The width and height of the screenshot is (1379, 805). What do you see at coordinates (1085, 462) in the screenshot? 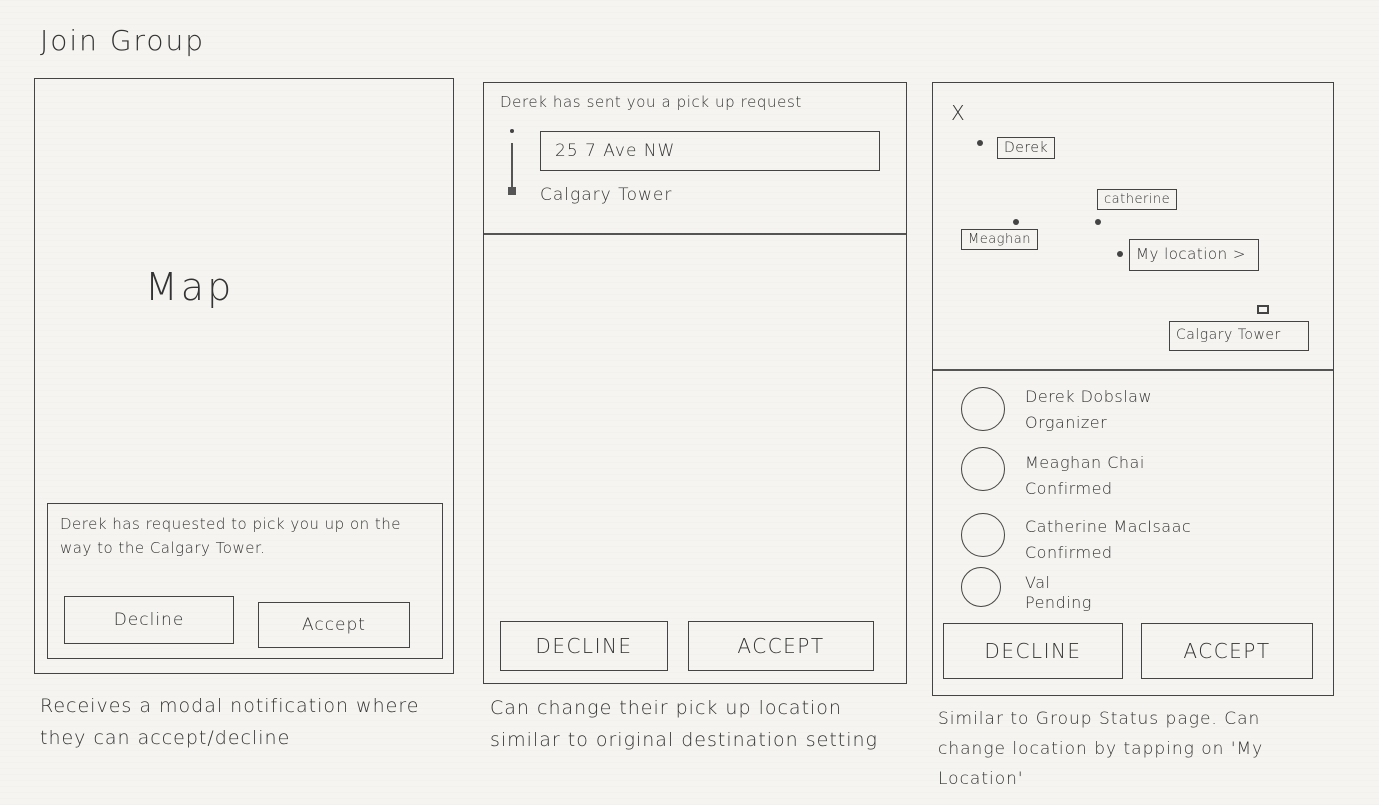
I see `member-name: Meaghan Chai` at bounding box center [1085, 462].